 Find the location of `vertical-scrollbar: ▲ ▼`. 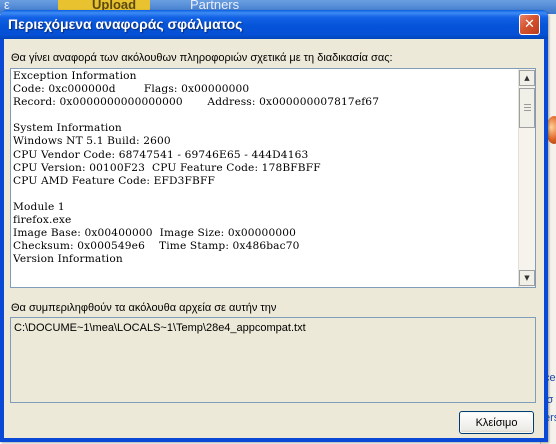

vertical-scrollbar: ▲ ▼ is located at coordinates (526, 178).